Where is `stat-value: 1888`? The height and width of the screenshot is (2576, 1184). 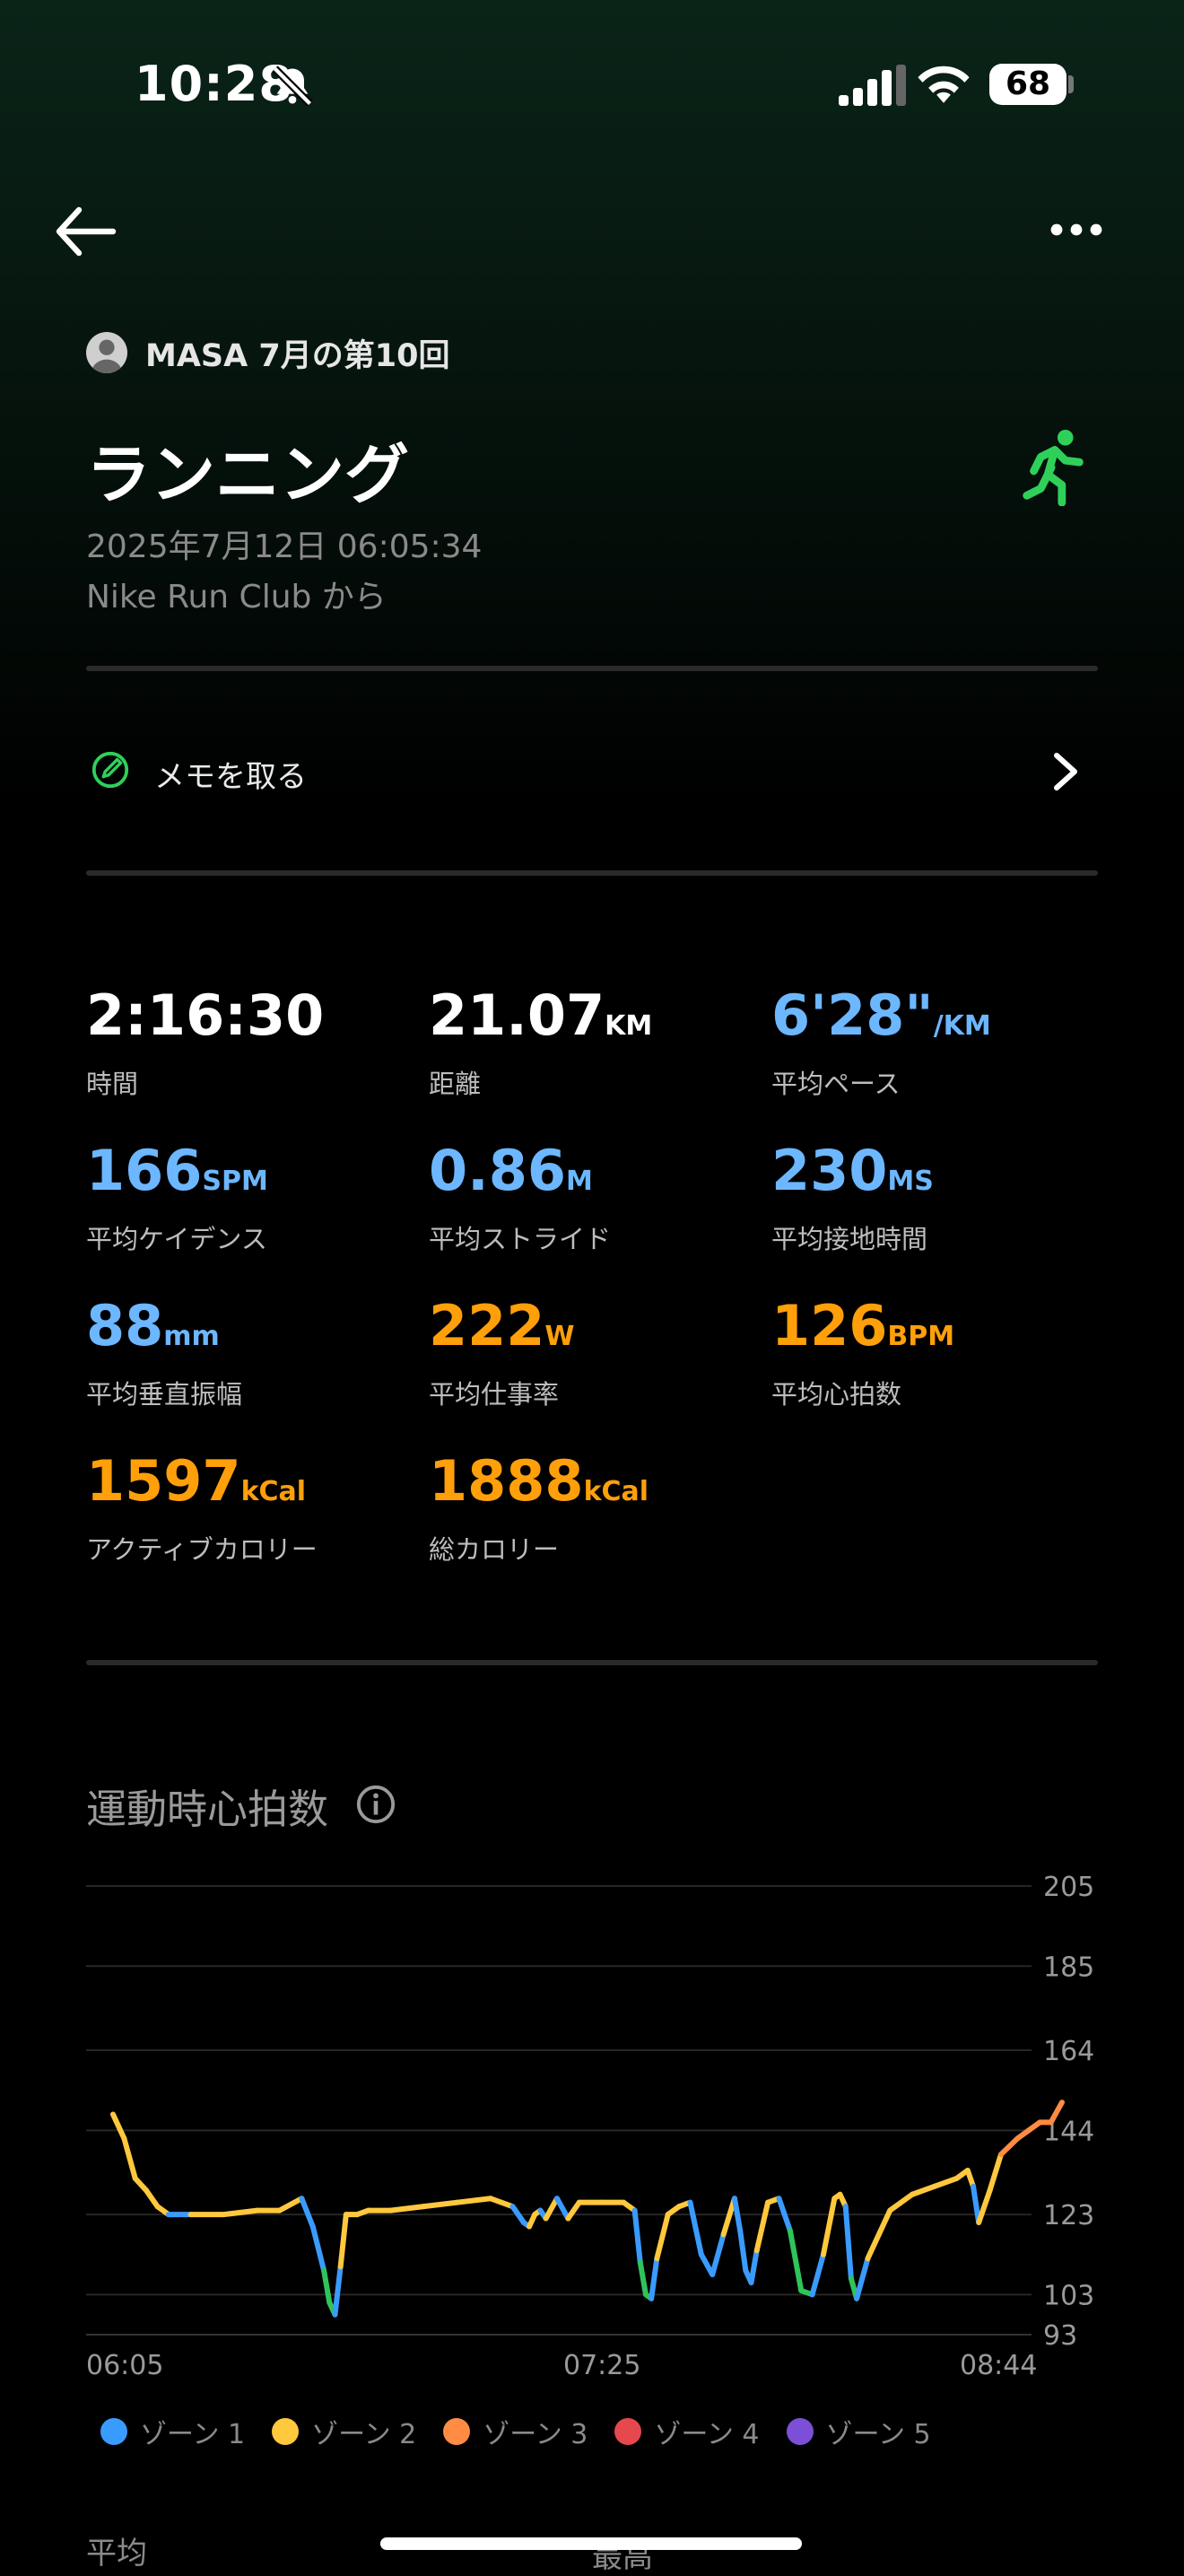 stat-value: 1888 is located at coordinates (506, 1481).